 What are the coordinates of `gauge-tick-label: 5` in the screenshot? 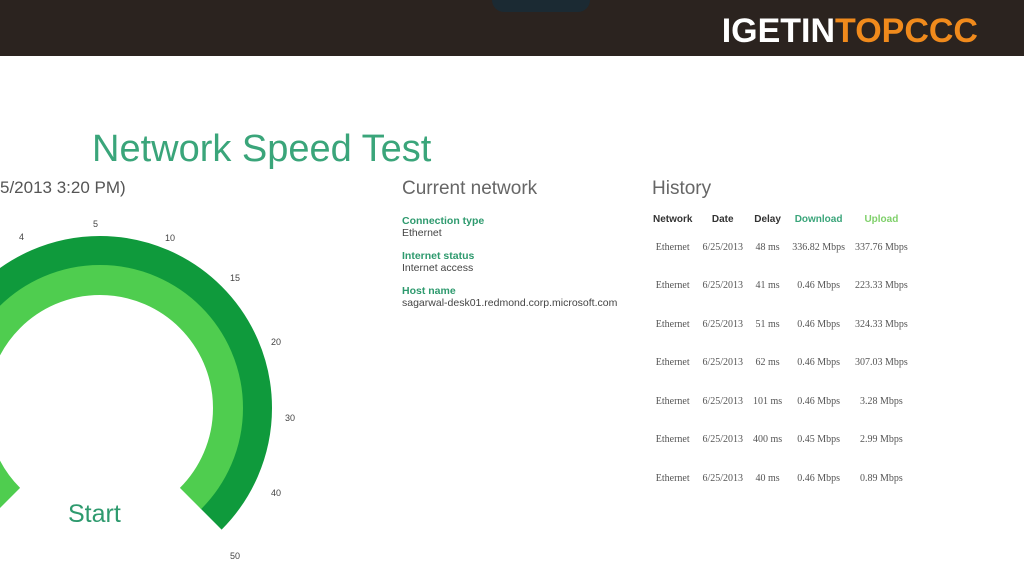 It's located at (96, 224).